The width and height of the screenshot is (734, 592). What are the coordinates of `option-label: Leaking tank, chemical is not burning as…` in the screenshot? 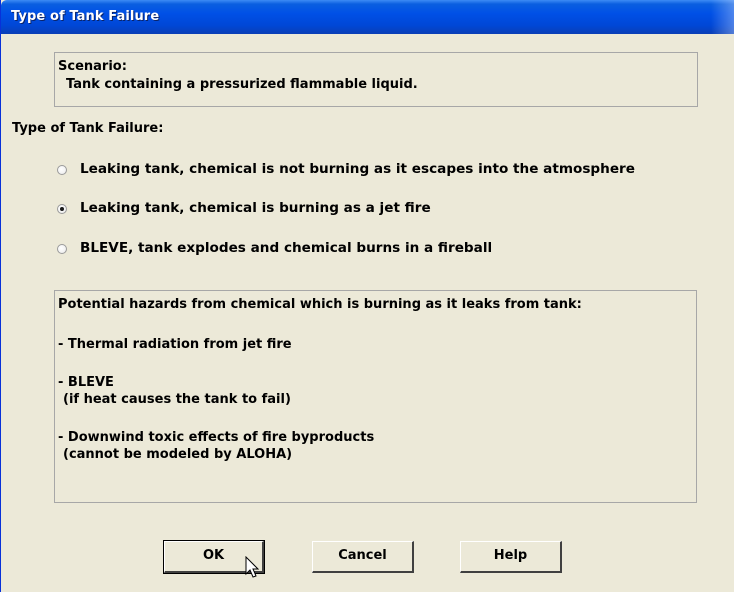 It's located at (357, 169).